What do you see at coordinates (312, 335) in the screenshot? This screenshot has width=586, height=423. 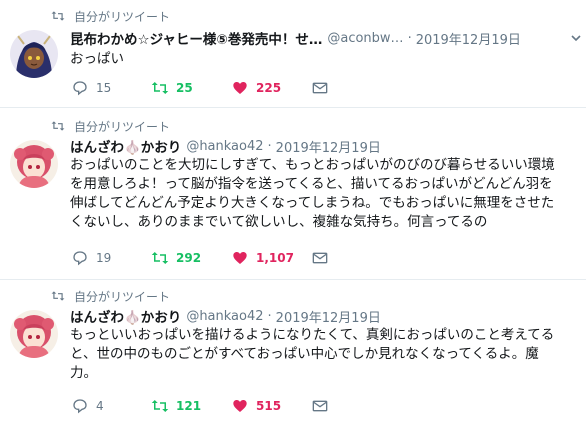 I see `tweet-text-line: もっといいおっぱいを描けるようになりたくて、真剣におっぱいのこと考えてる` at bounding box center [312, 335].